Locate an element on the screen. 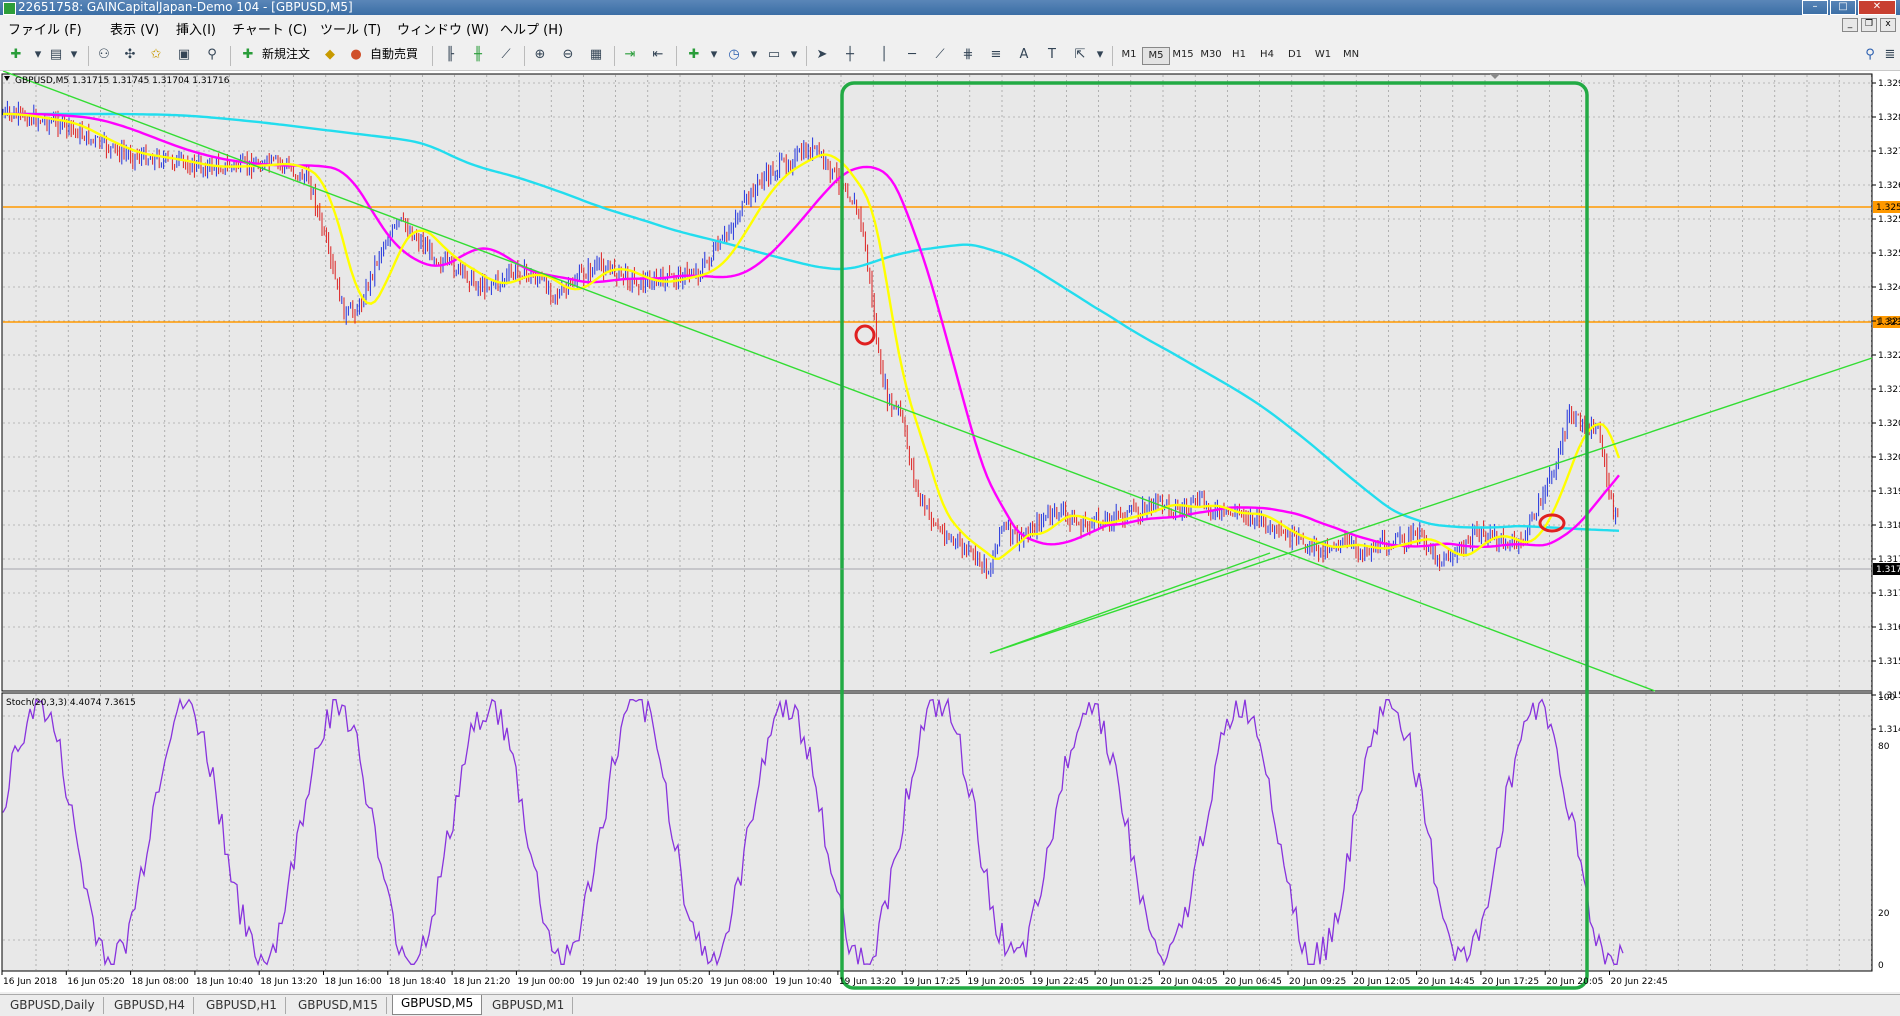  minimize-button: – is located at coordinates (1815, 7).